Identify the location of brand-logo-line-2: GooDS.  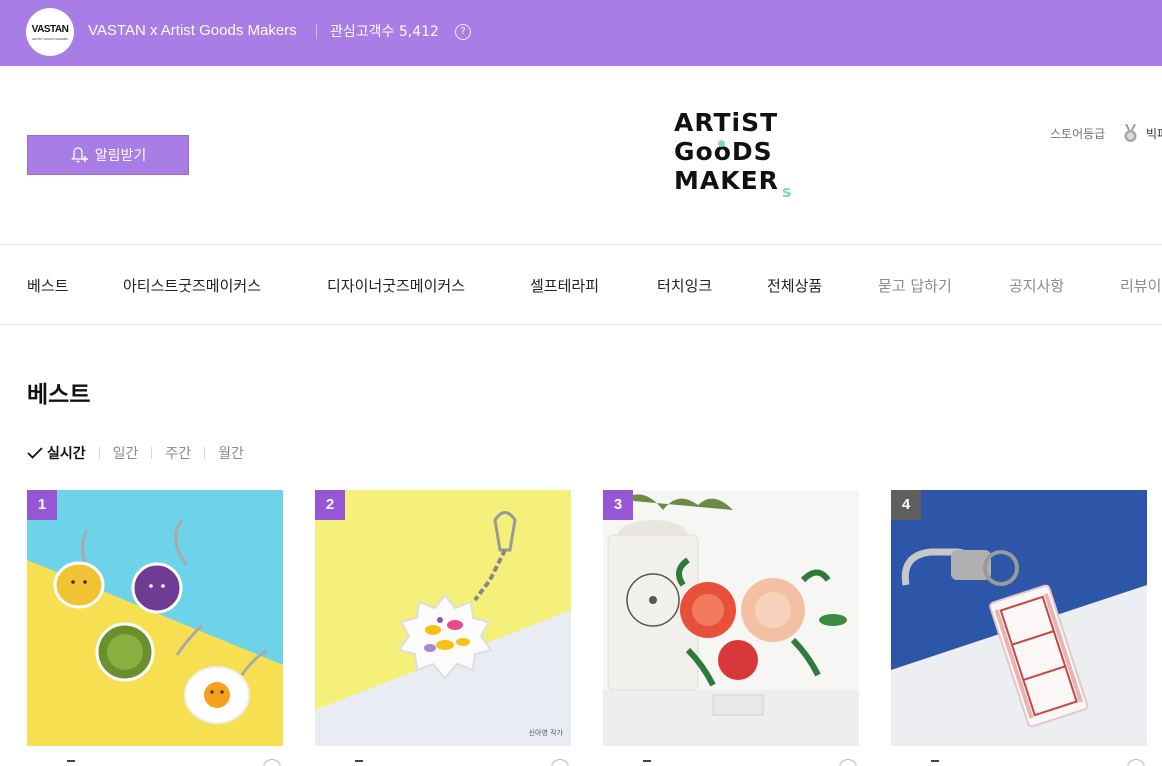
(723, 151).